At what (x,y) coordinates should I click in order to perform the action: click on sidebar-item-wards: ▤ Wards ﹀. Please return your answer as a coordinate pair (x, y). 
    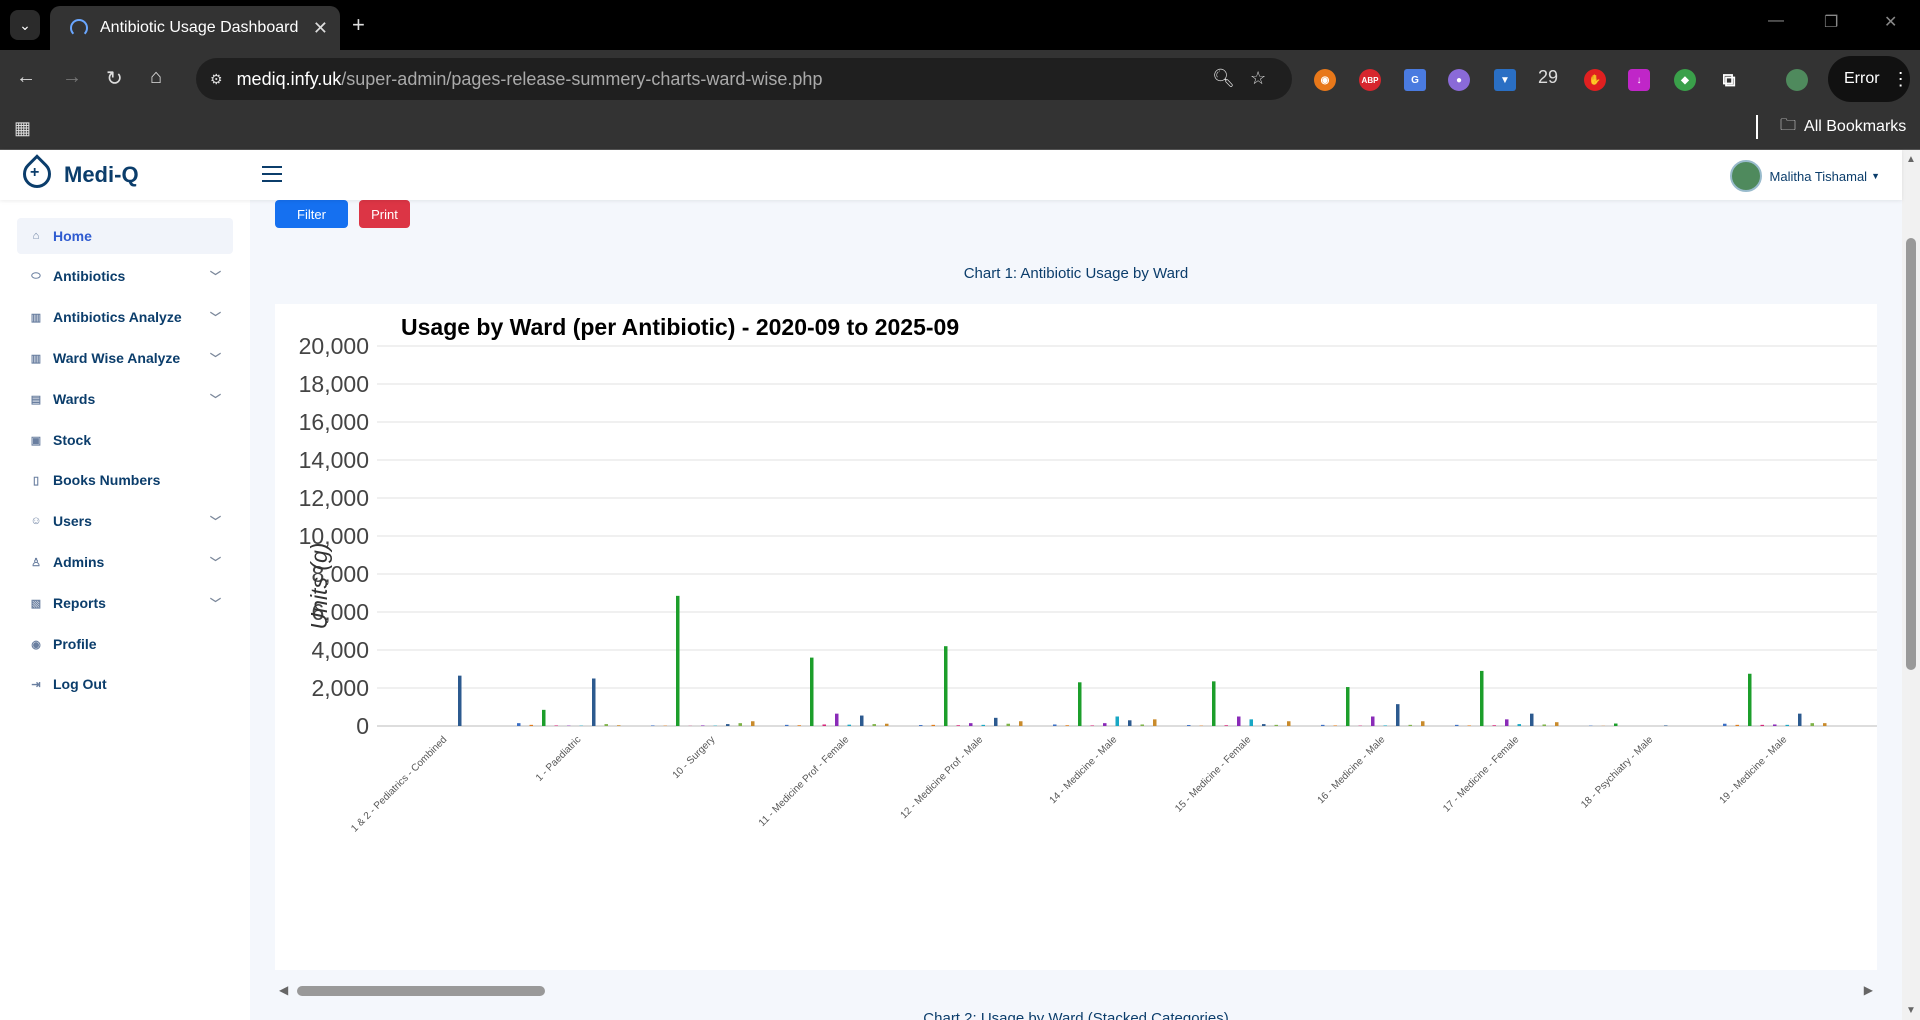
    Looking at the image, I should click on (125, 399).